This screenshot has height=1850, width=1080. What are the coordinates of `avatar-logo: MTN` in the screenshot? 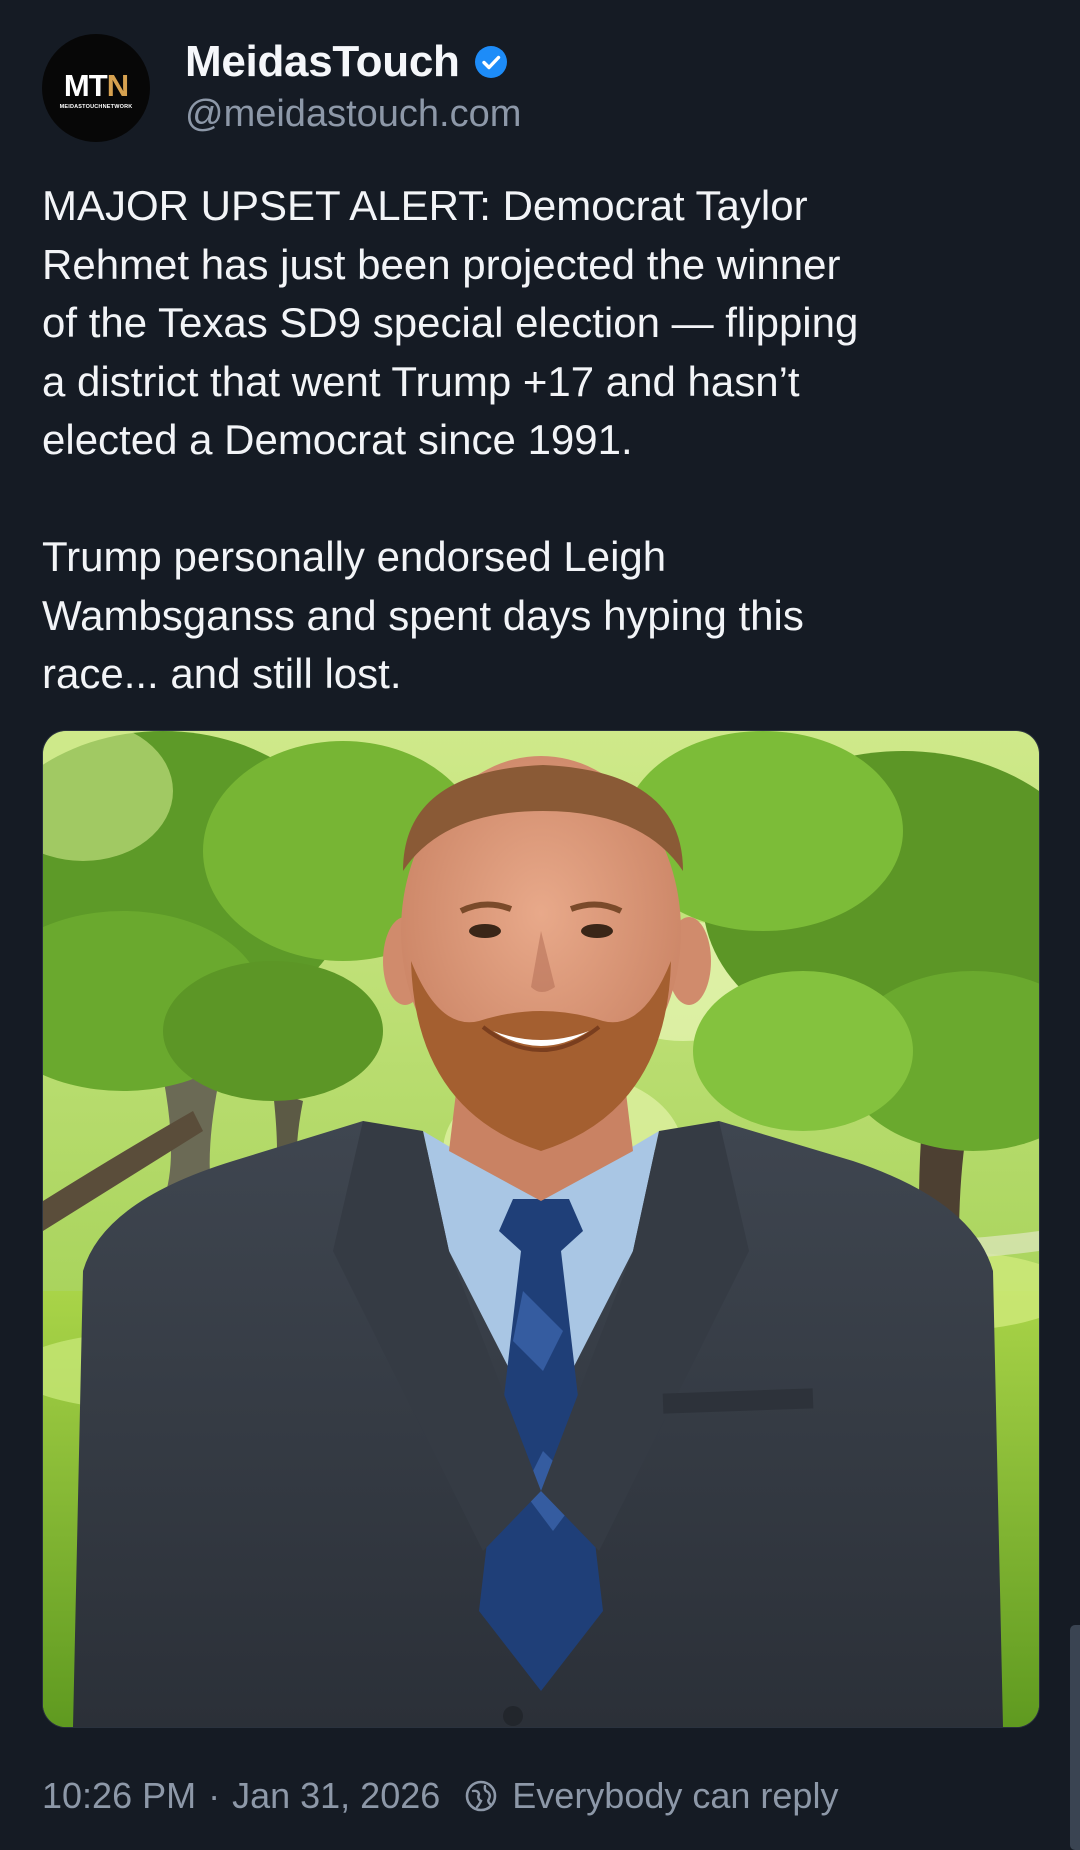 It's located at (96, 85).